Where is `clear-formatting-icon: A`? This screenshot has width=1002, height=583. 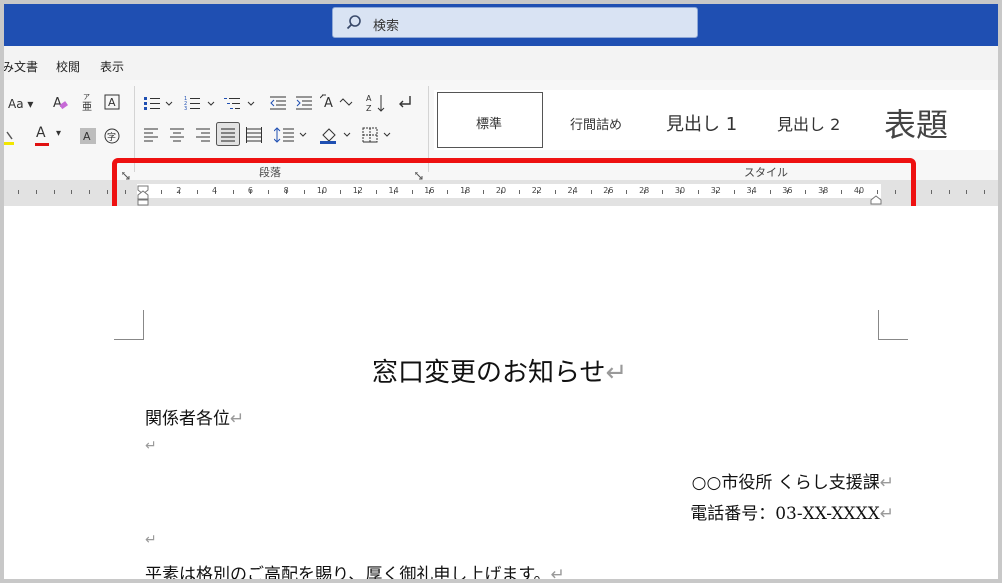
clear-formatting-icon: A is located at coordinates (60, 103).